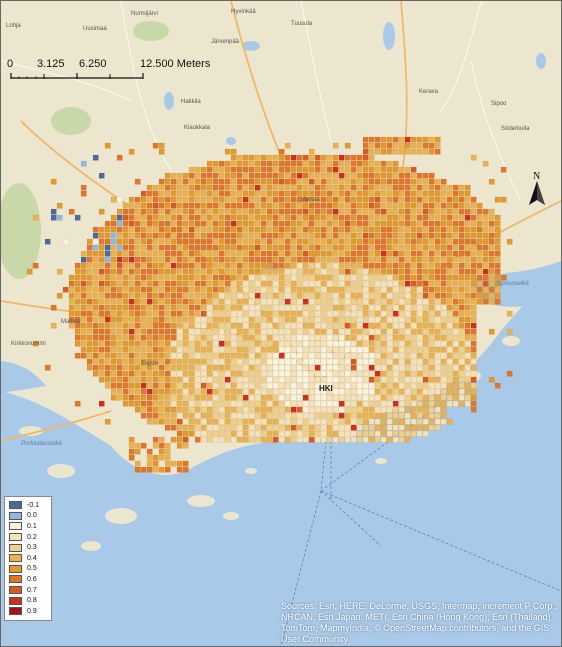 The image size is (562, 647). Describe the element at coordinates (13, 26) in the screenshot. I see `place-label: Lohja` at that location.